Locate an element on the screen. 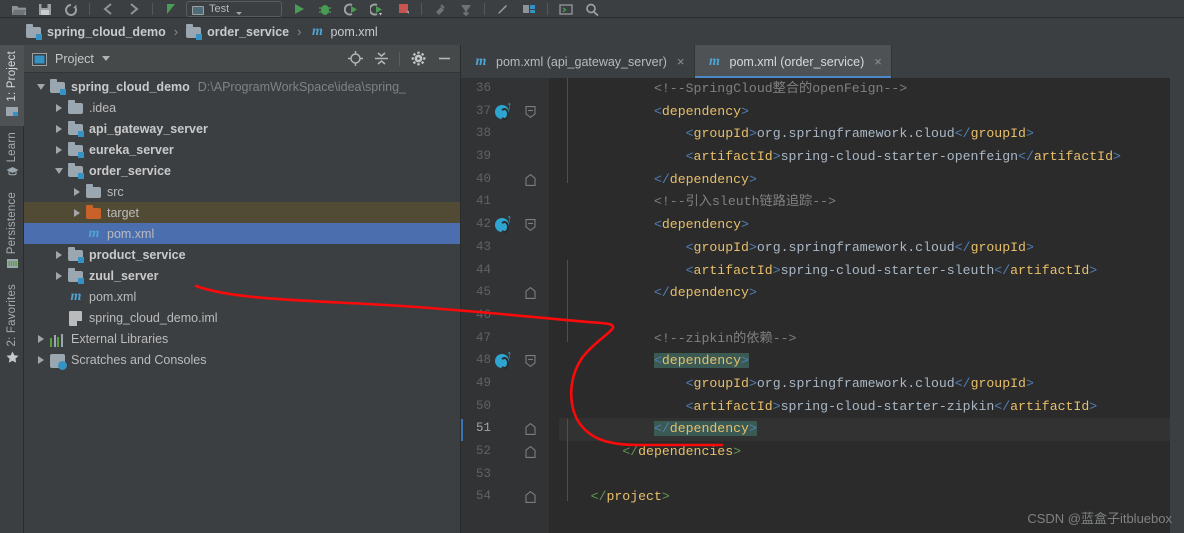 This screenshot has height=533, width=1184. gutter-line-47: 47 is located at coordinates (505, 339).